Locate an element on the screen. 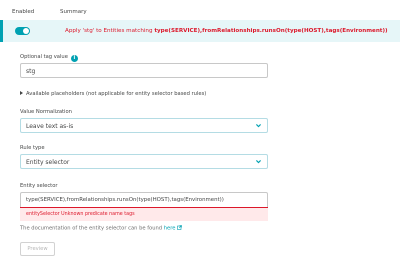  tag-value-text: stg is located at coordinates (31, 71).